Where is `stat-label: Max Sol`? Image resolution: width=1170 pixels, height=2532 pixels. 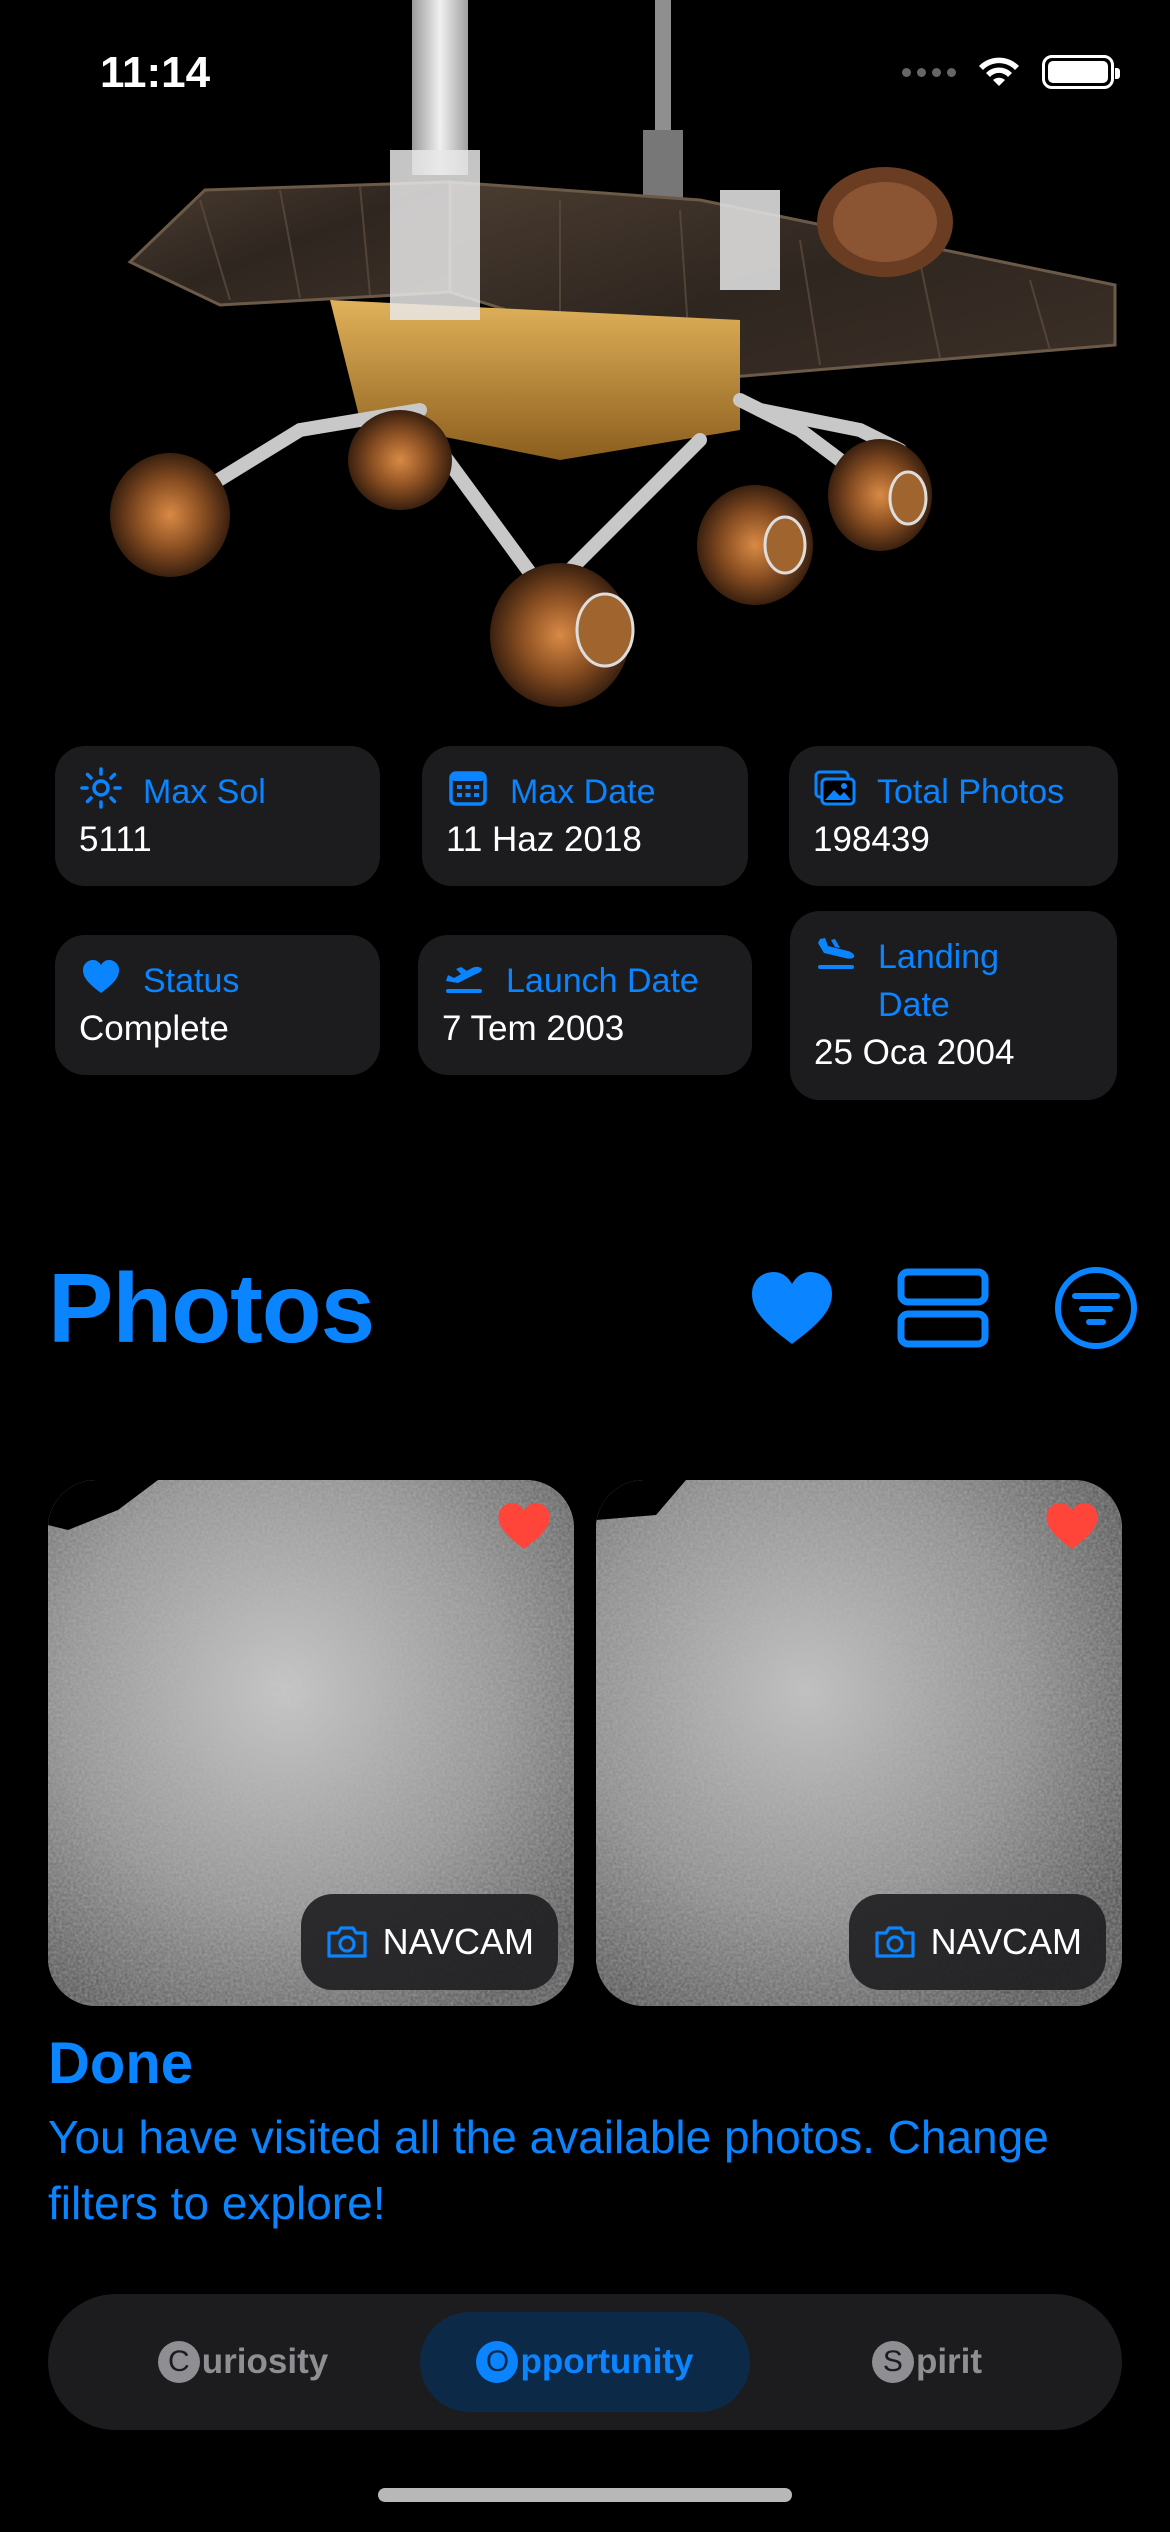
stat-label: Max Sol is located at coordinates (204, 792).